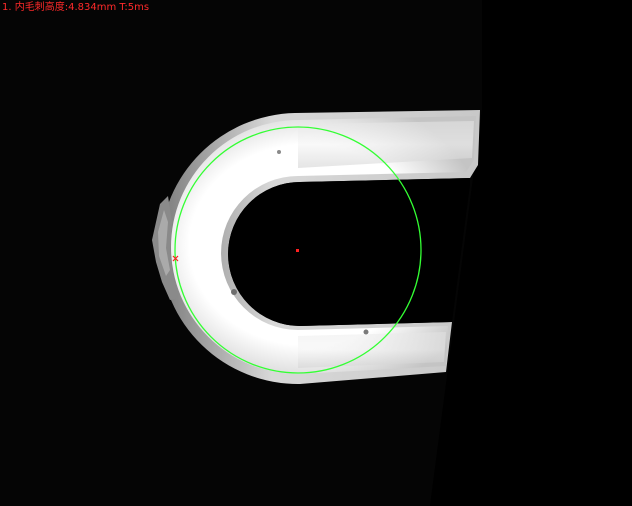  What do you see at coordinates (76, 7) in the screenshot?
I see `measurement-readout: 1. 内毛刺高度:4.834mm T:5ms` at bounding box center [76, 7].